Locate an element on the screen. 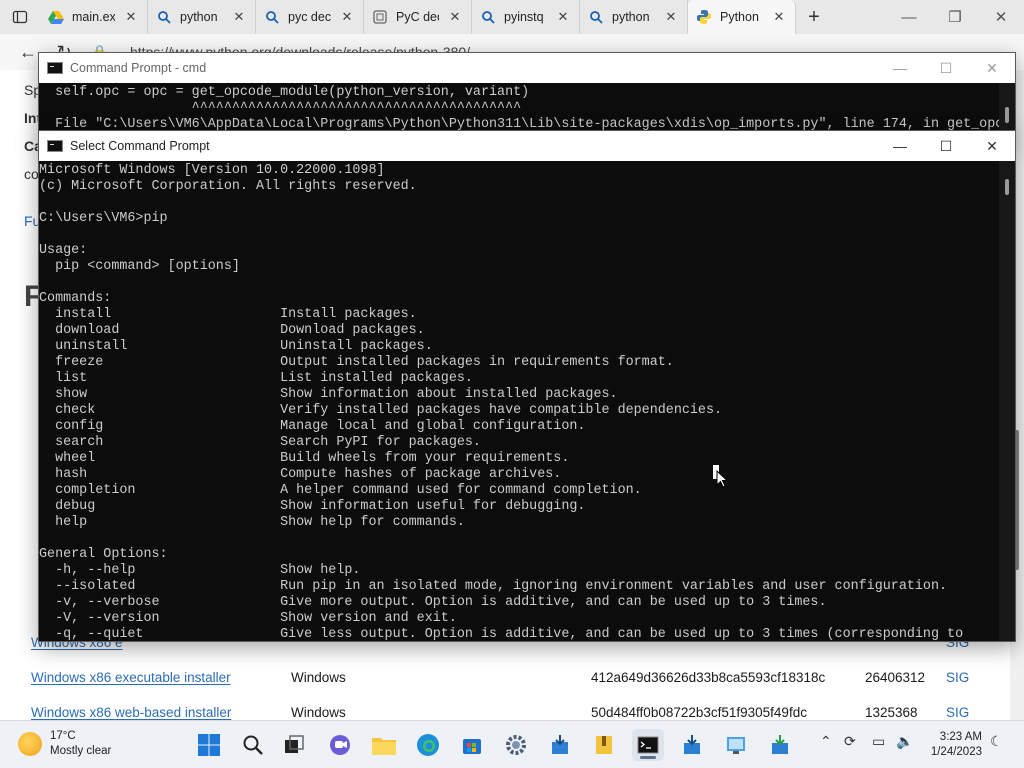 The height and width of the screenshot is (768, 1024). archive-folder-icon is located at coordinates (604, 745).